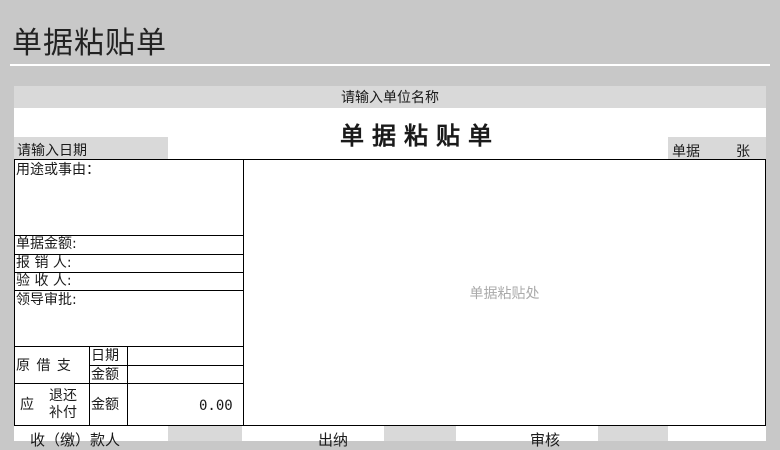  Describe the element at coordinates (44, 281) in the screenshot. I see `inspector-label: 验 收 人:` at that location.